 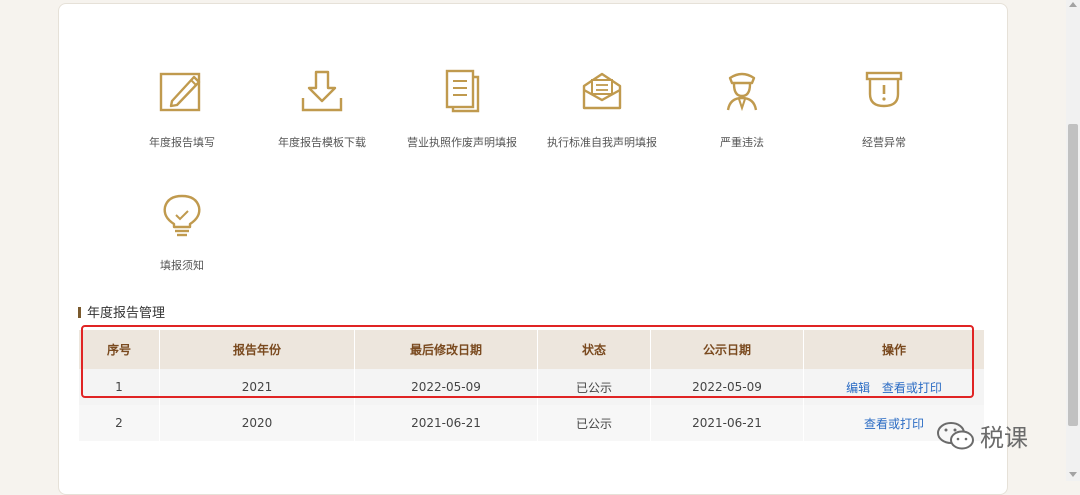 I want to click on table-row: 2 2020 2021-06-21 已公示 2021-06-21 查看或打印, so click(x=532, y=423).